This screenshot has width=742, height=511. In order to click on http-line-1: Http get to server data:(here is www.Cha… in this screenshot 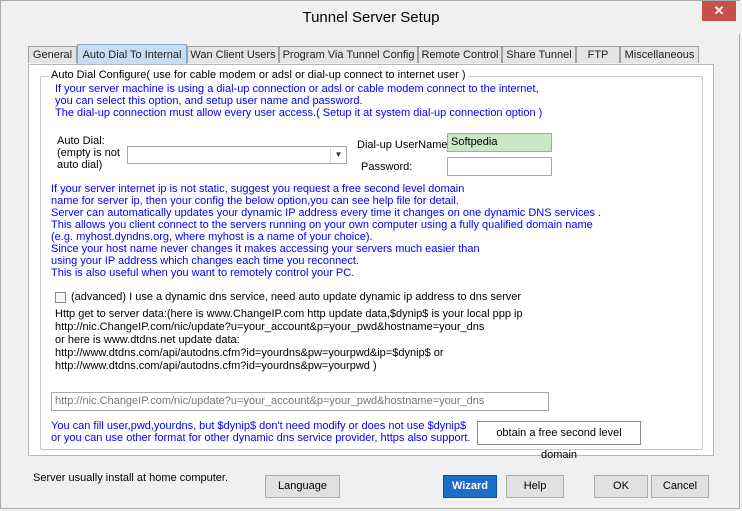, I will do `click(289, 314)`.